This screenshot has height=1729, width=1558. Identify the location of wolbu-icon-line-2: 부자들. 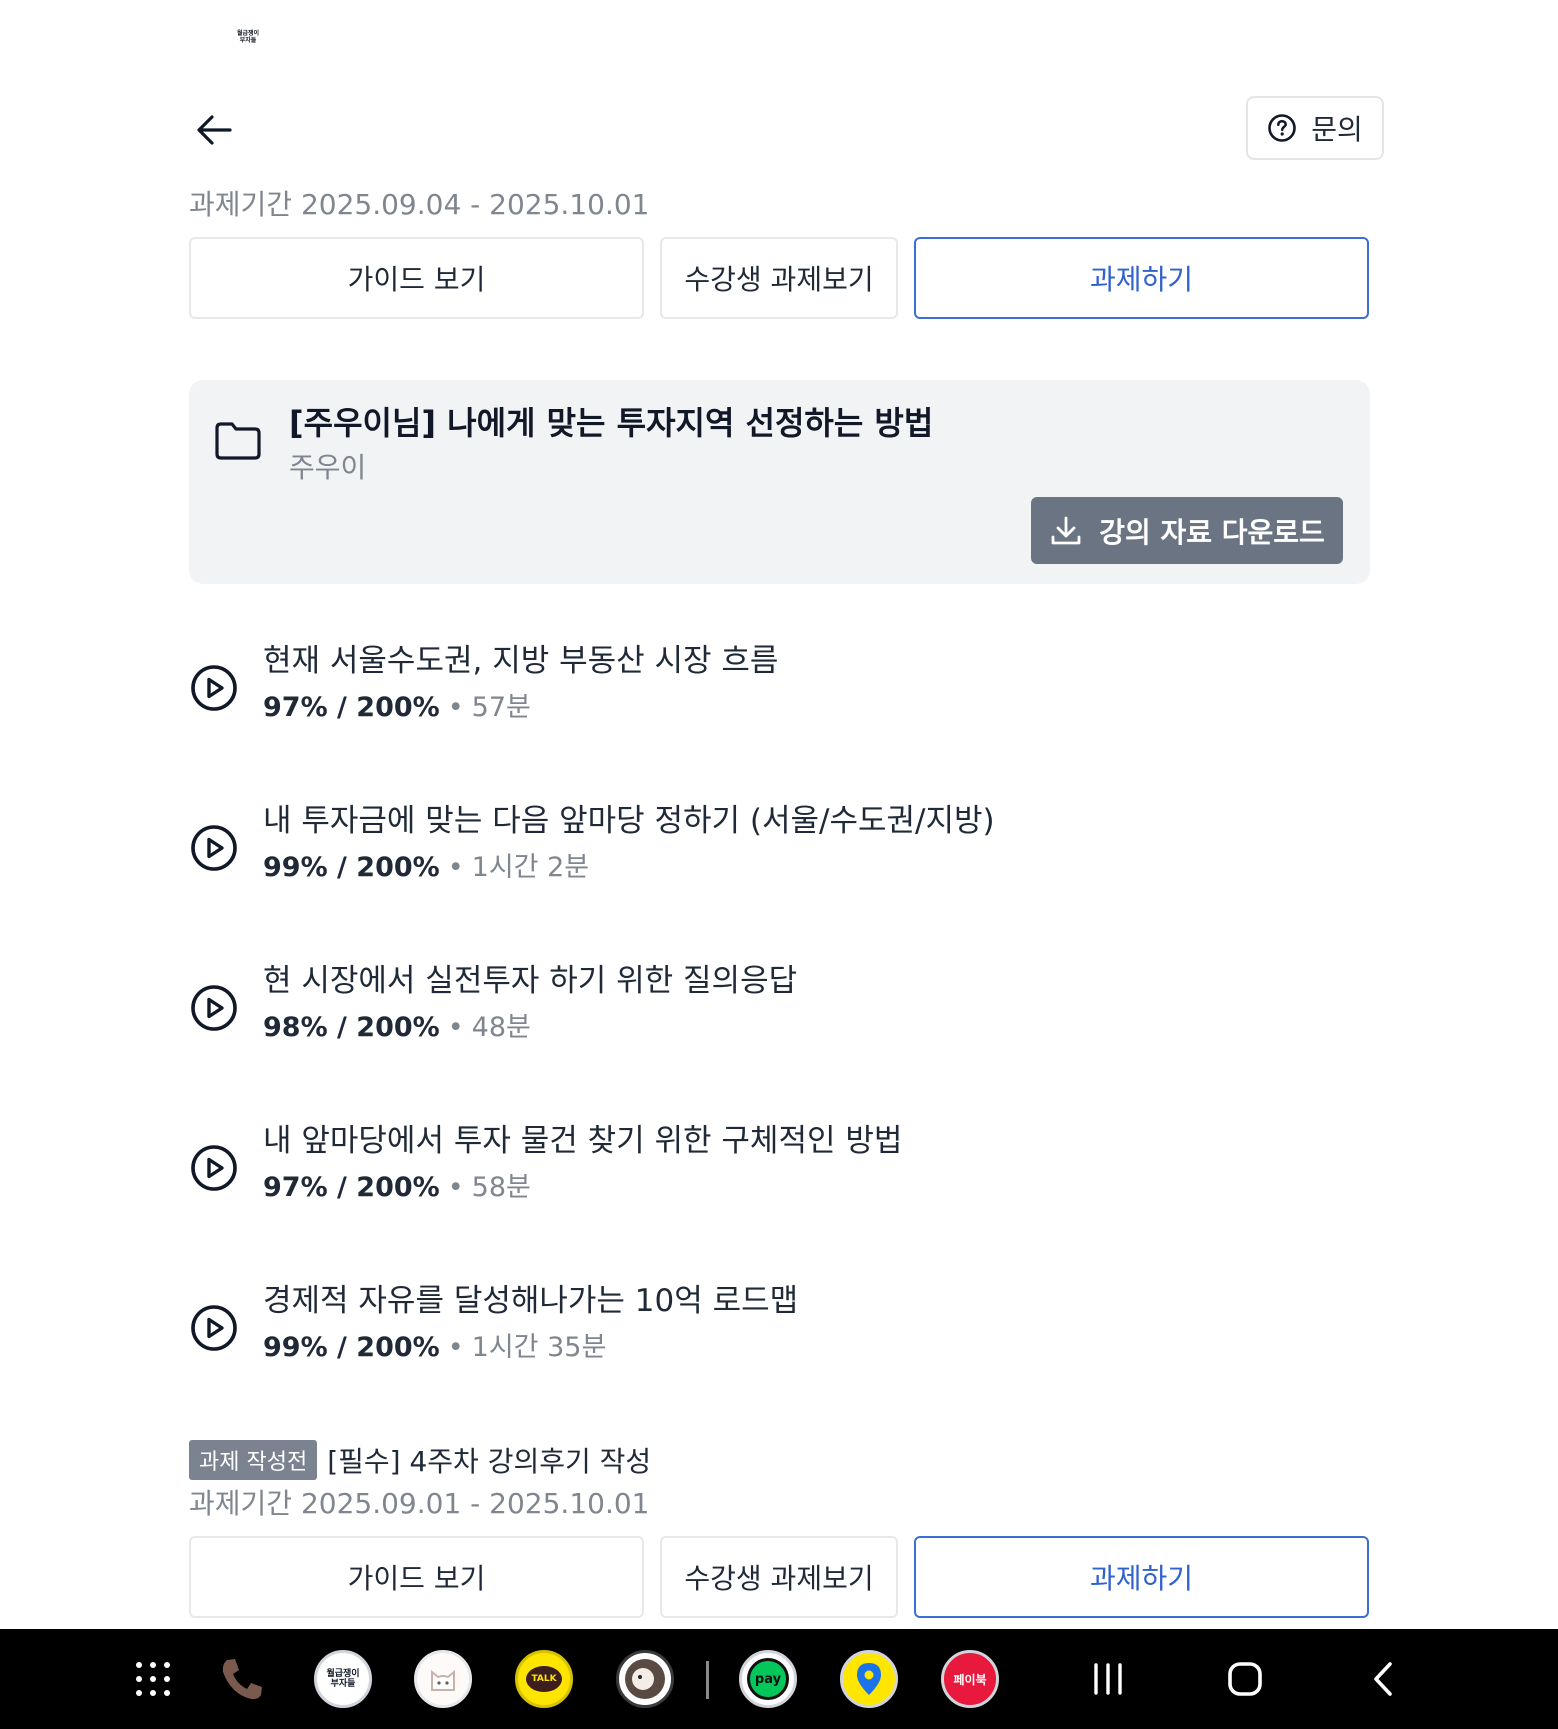
(343, 1684).